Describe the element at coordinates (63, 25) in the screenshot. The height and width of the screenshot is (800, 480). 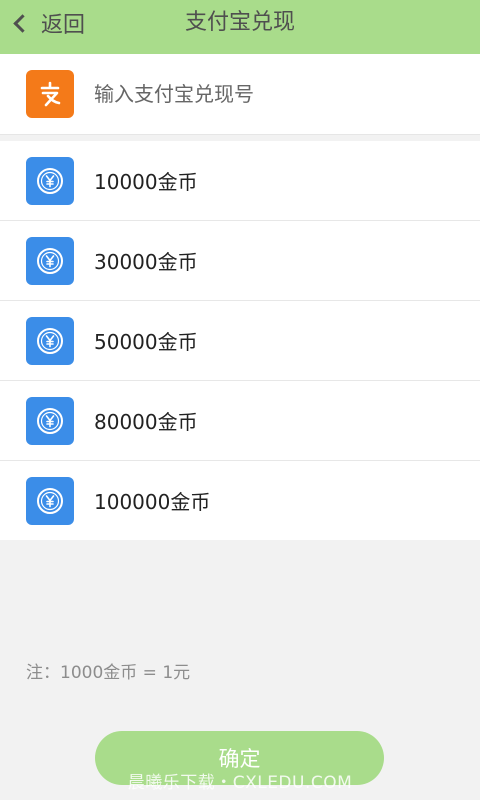
I see `back-label: 返回` at that location.